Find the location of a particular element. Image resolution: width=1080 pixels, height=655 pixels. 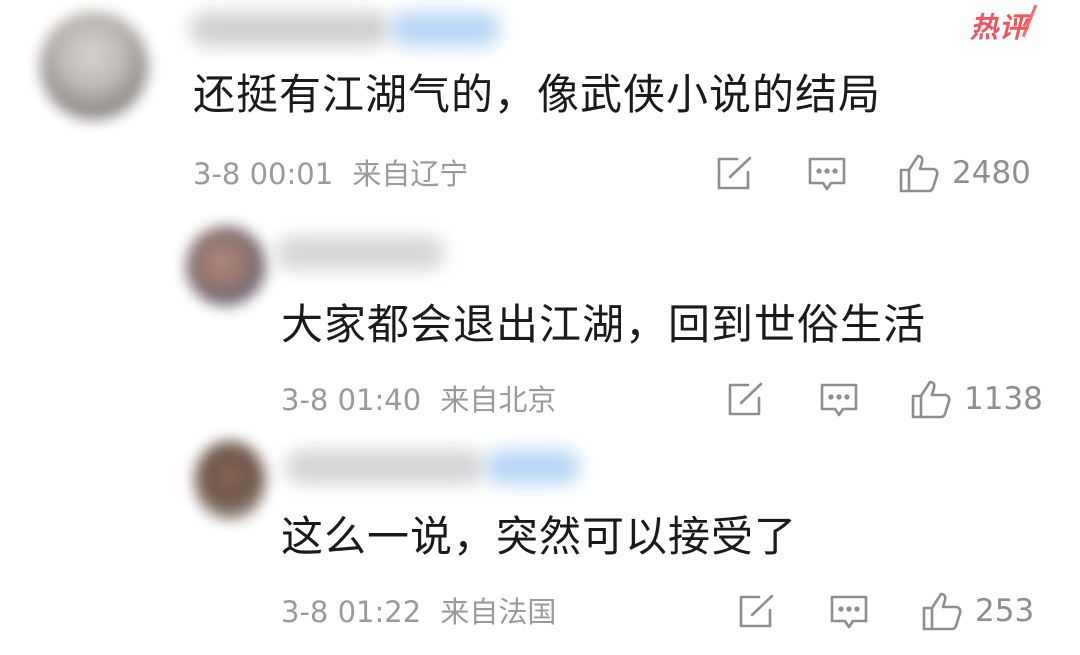

comment-text: 大家都会退出江湖，回到世俗生活 is located at coordinates (604, 324).